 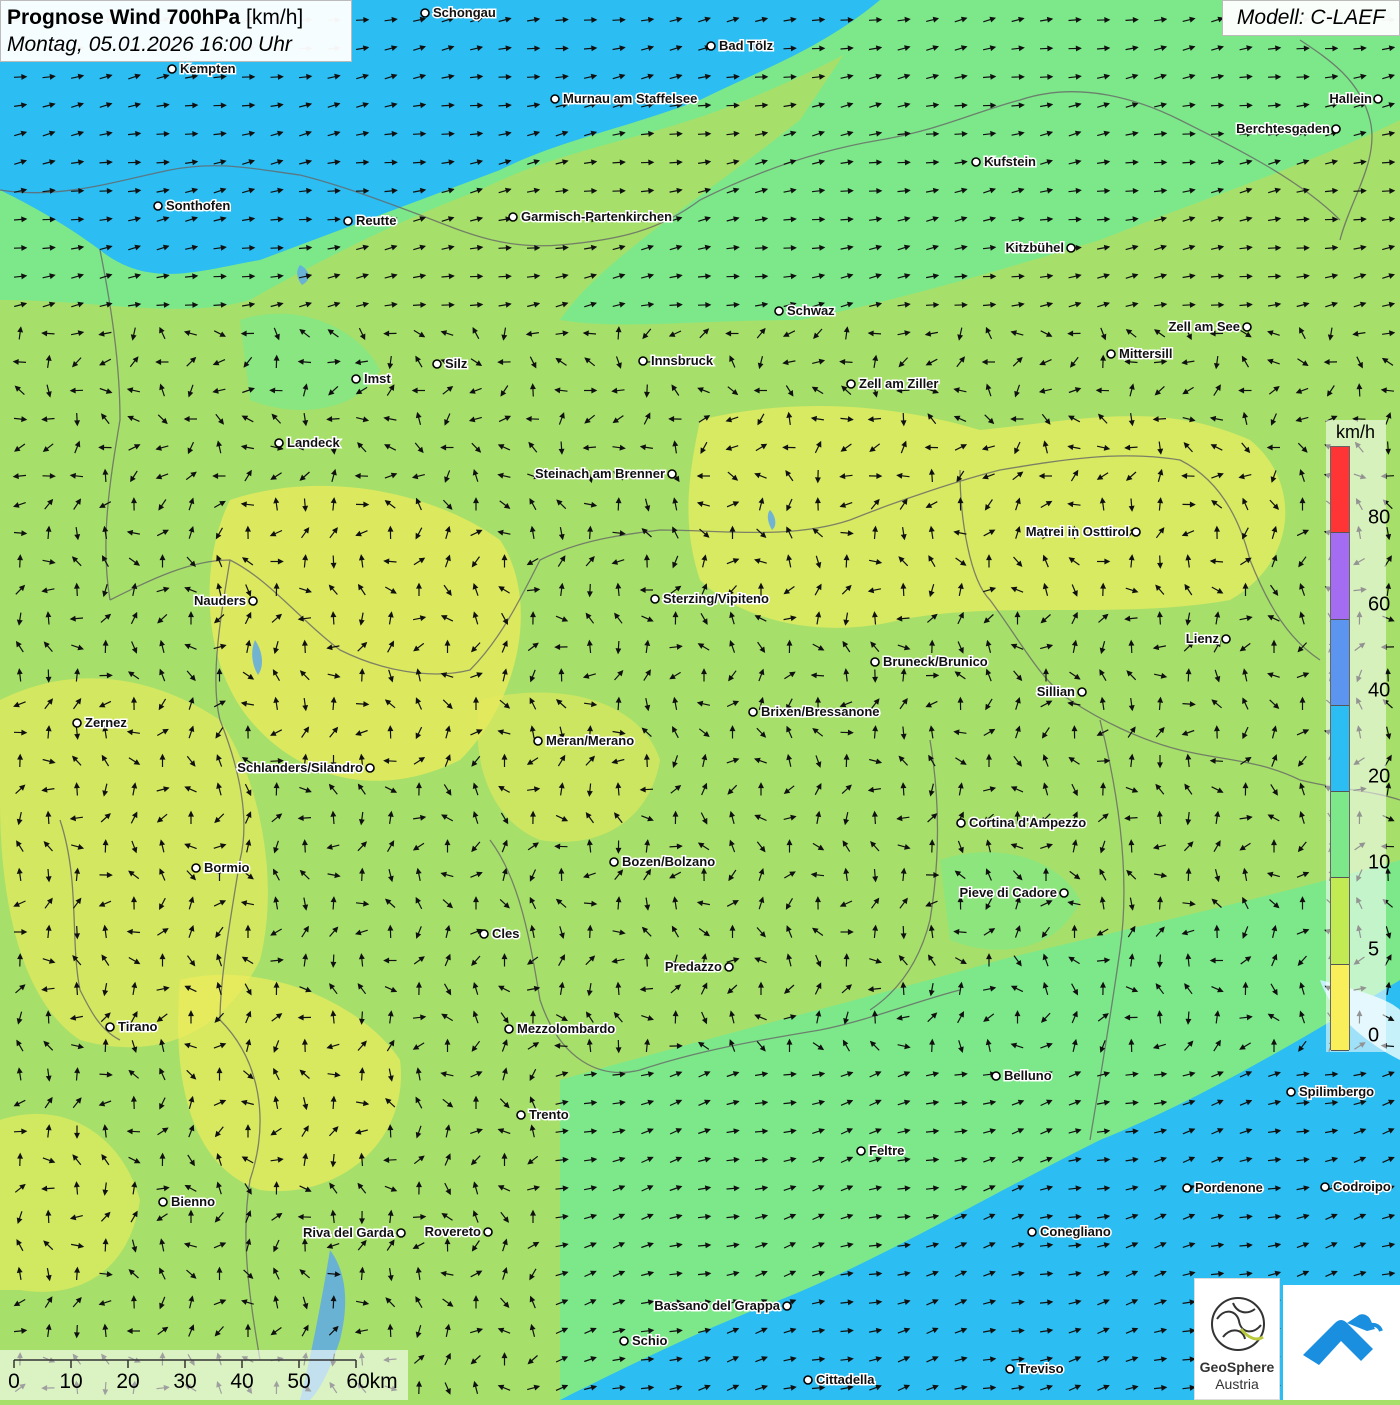 What do you see at coordinates (1035, 247) in the screenshot?
I see `city-label: Kitzbühel` at bounding box center [1035, 247].